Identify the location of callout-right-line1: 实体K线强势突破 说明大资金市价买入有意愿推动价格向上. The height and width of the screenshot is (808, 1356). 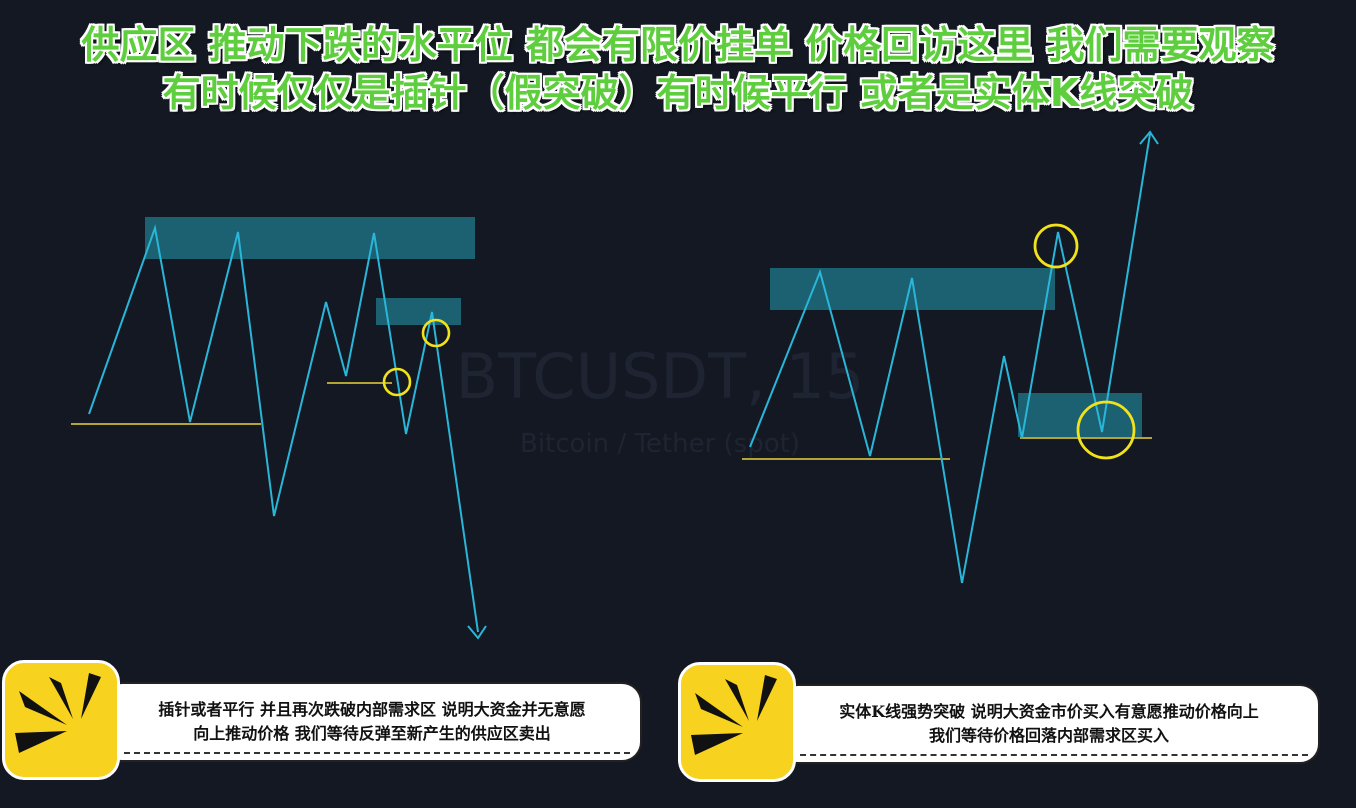
(1049, 711).